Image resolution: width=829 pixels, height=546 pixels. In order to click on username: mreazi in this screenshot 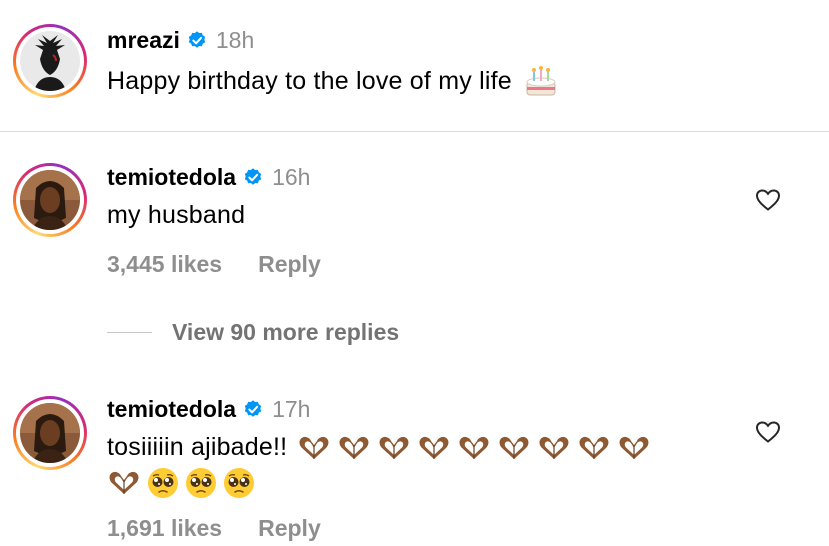, I will do `click(143, 40)`.